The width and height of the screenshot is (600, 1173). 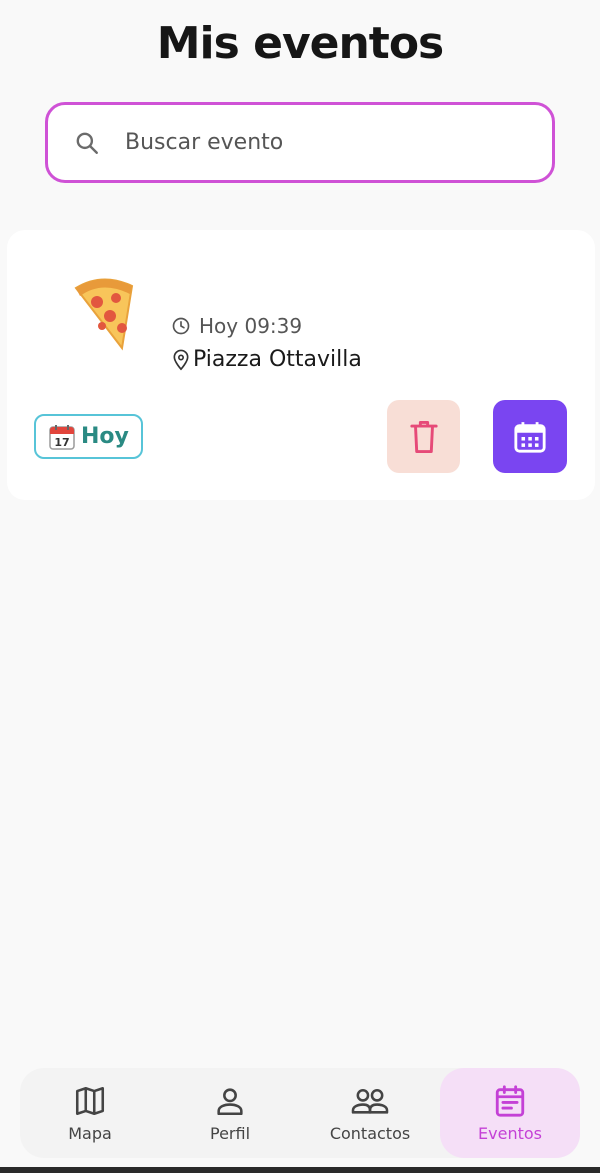 I want to click on location-pin-icon, so click(x=181, y=359).